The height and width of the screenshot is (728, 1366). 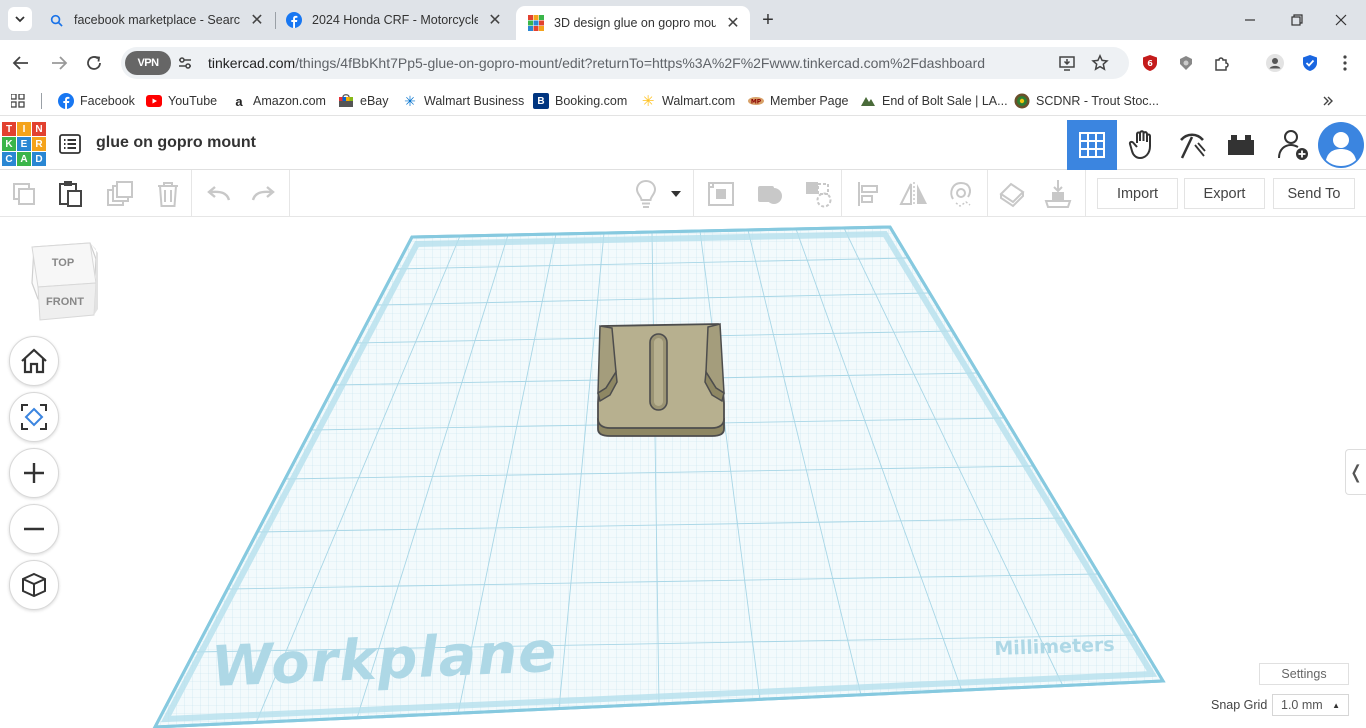 I want to click on bookmark-member-page: MP Member Page, so click(x=798, y=101).